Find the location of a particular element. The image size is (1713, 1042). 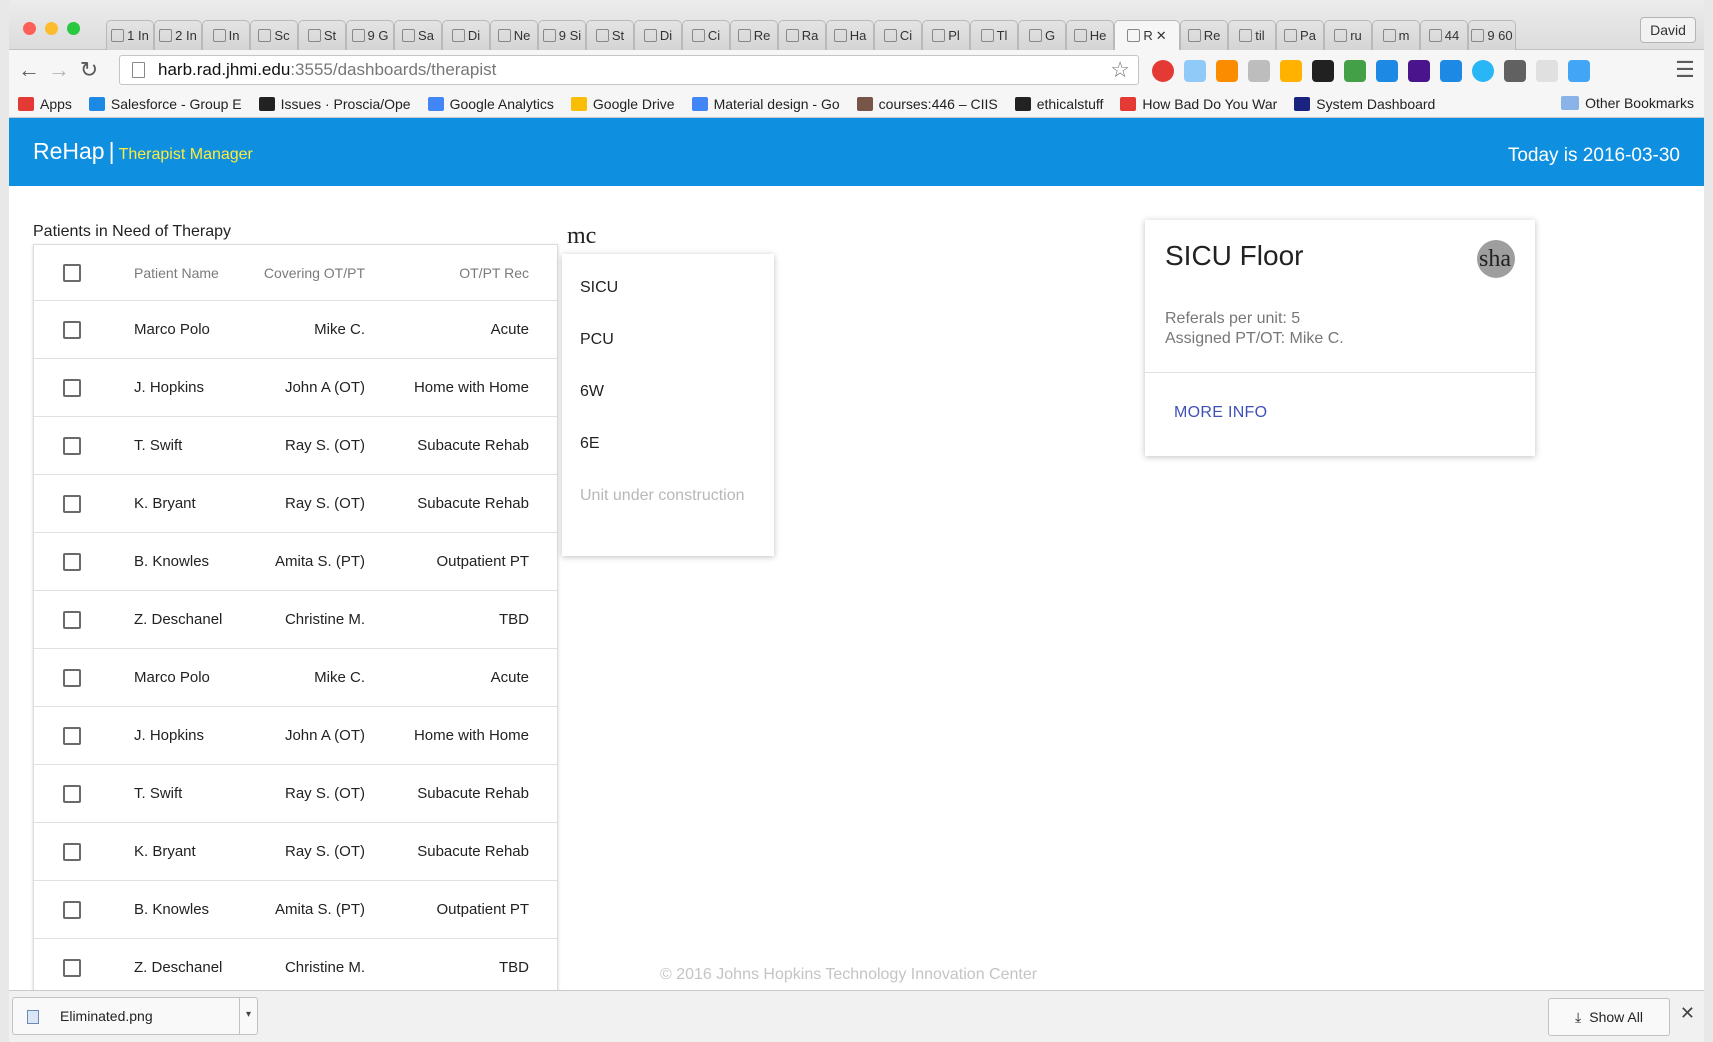

unit-menu-item: 6W is located at coordinates (592, 392).